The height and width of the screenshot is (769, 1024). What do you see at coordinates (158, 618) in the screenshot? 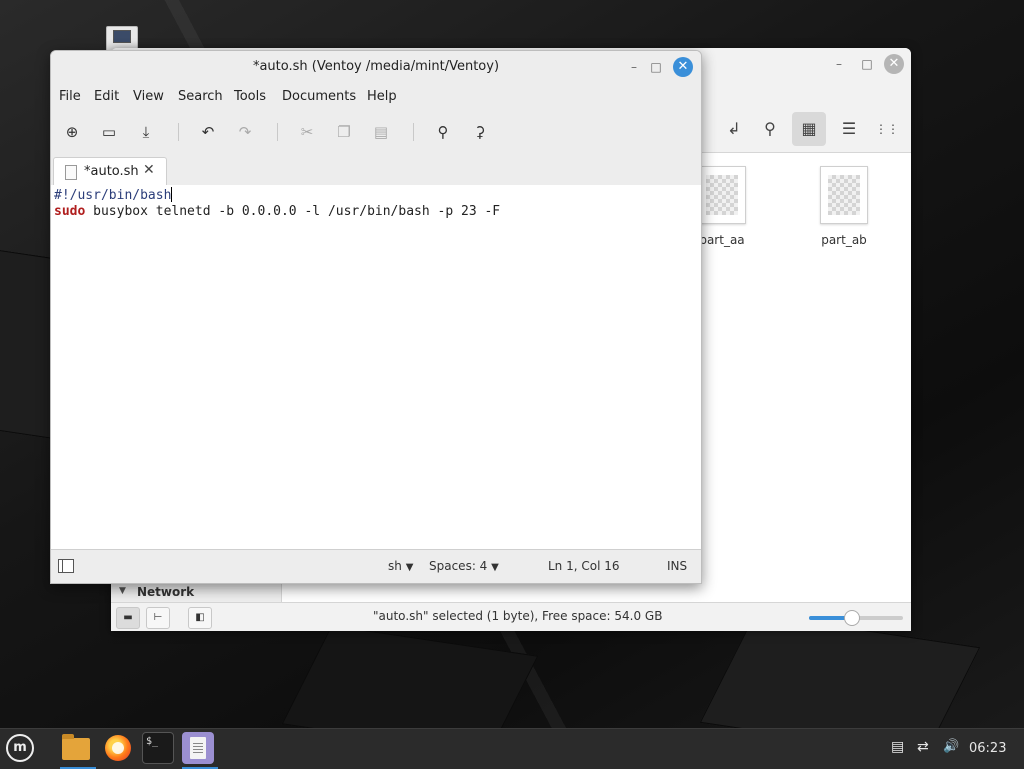
I see `tree-pane-button: ⊢` at bounding box center [158, 618].